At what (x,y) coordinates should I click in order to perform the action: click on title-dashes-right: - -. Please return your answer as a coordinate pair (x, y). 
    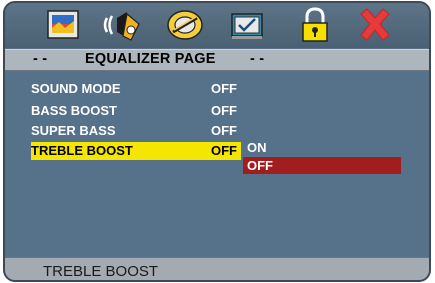
    Looking at the image, I should click on (257, 59).